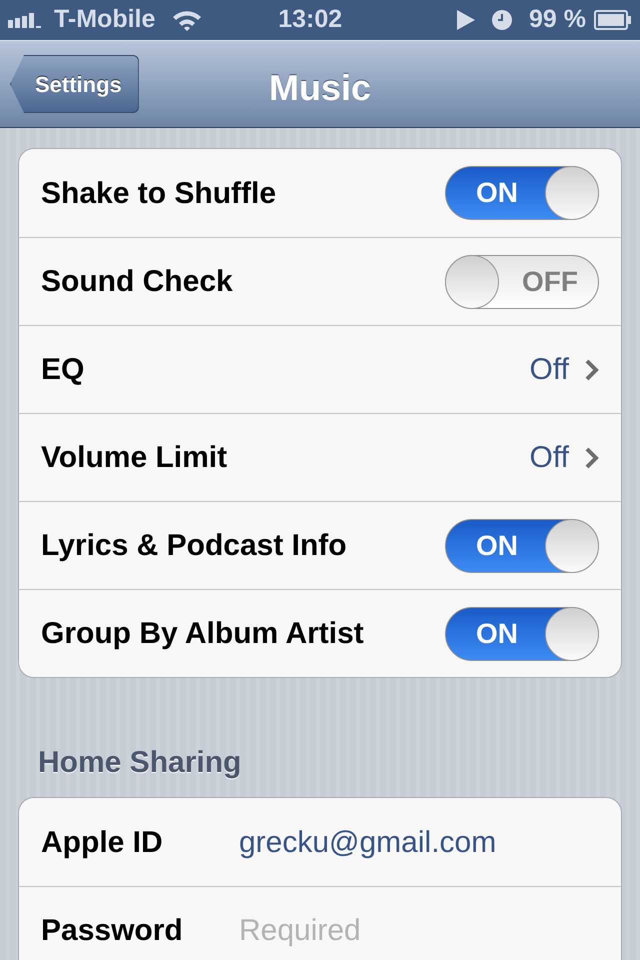 Image resolution: width=640 pixels, height=960 pixels. I want to click on setting-label: Shake to Shuffle, so click(158, 194).